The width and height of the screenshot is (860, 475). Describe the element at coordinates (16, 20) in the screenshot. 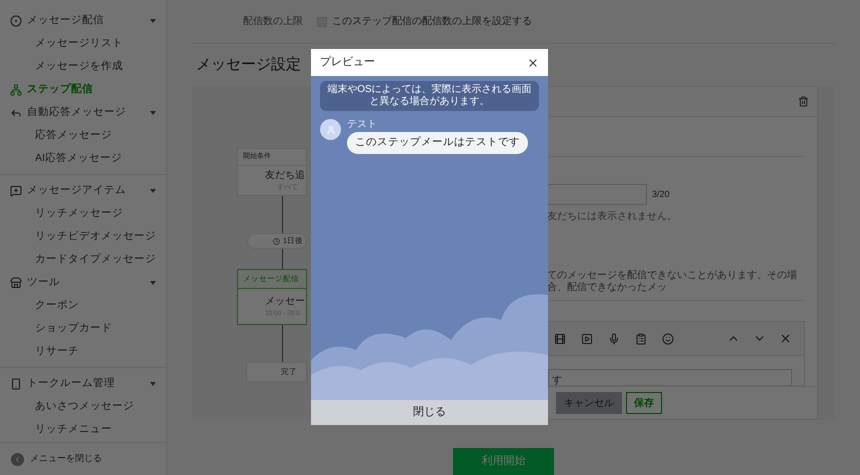

I see `target-icon` at that location.